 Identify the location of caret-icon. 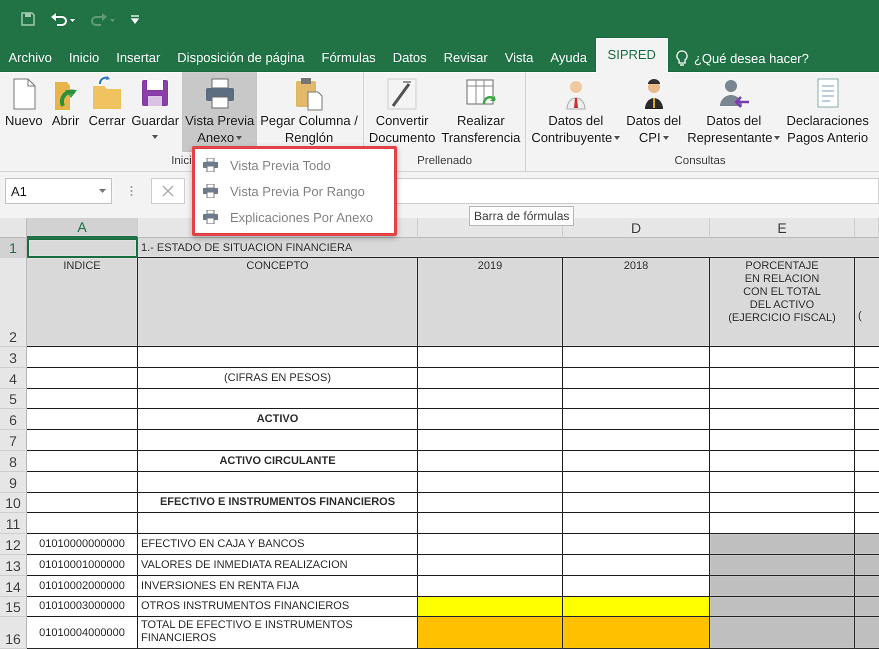
(102, 191).